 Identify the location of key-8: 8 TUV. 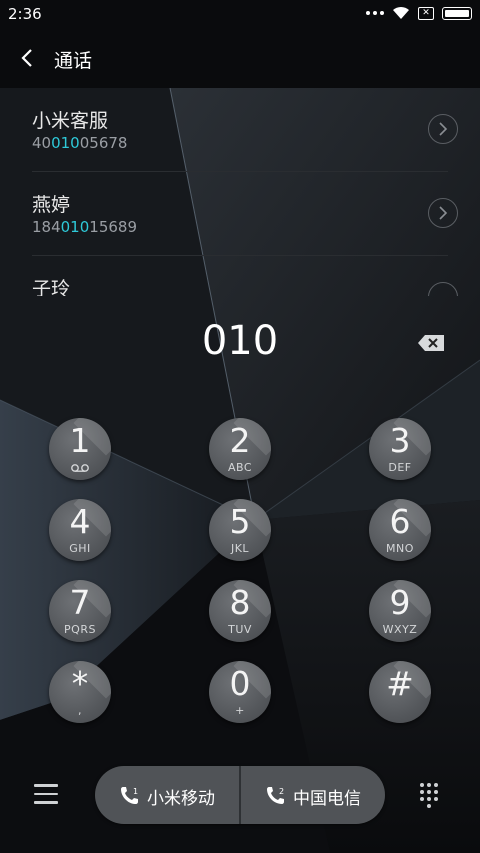
(240, 611).